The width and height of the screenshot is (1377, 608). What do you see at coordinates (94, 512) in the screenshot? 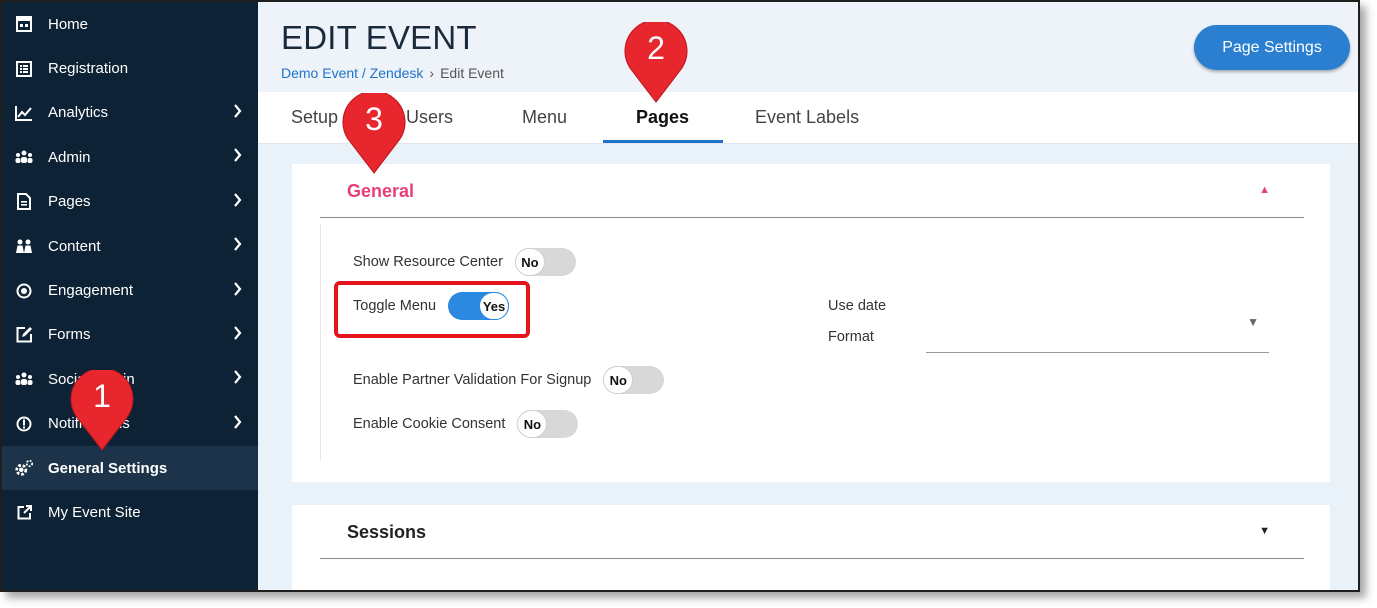
I see `sidebar-item-label: My Event Site` at bounding box center [94, 512].